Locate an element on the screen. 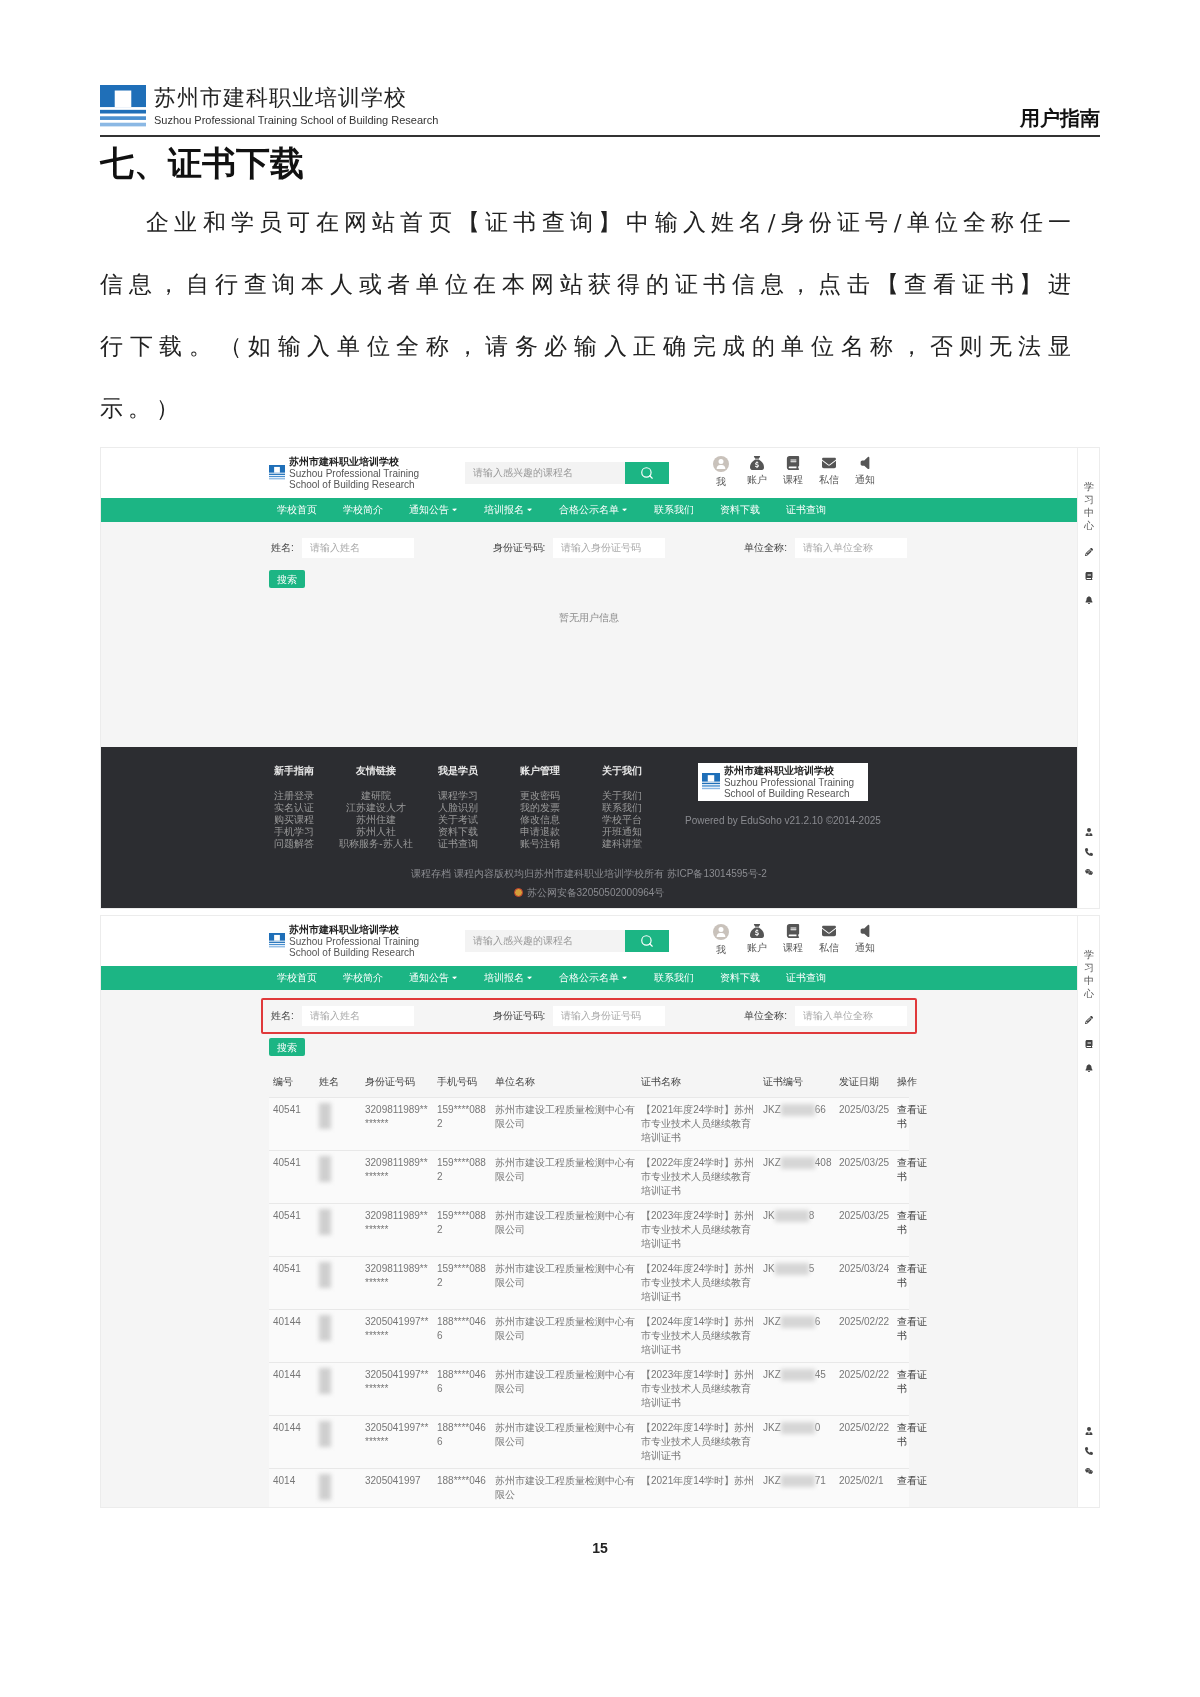 This screenshot has width=1200, height=1697. footer-link: 联系我们 is located at coordinates (622, 807).